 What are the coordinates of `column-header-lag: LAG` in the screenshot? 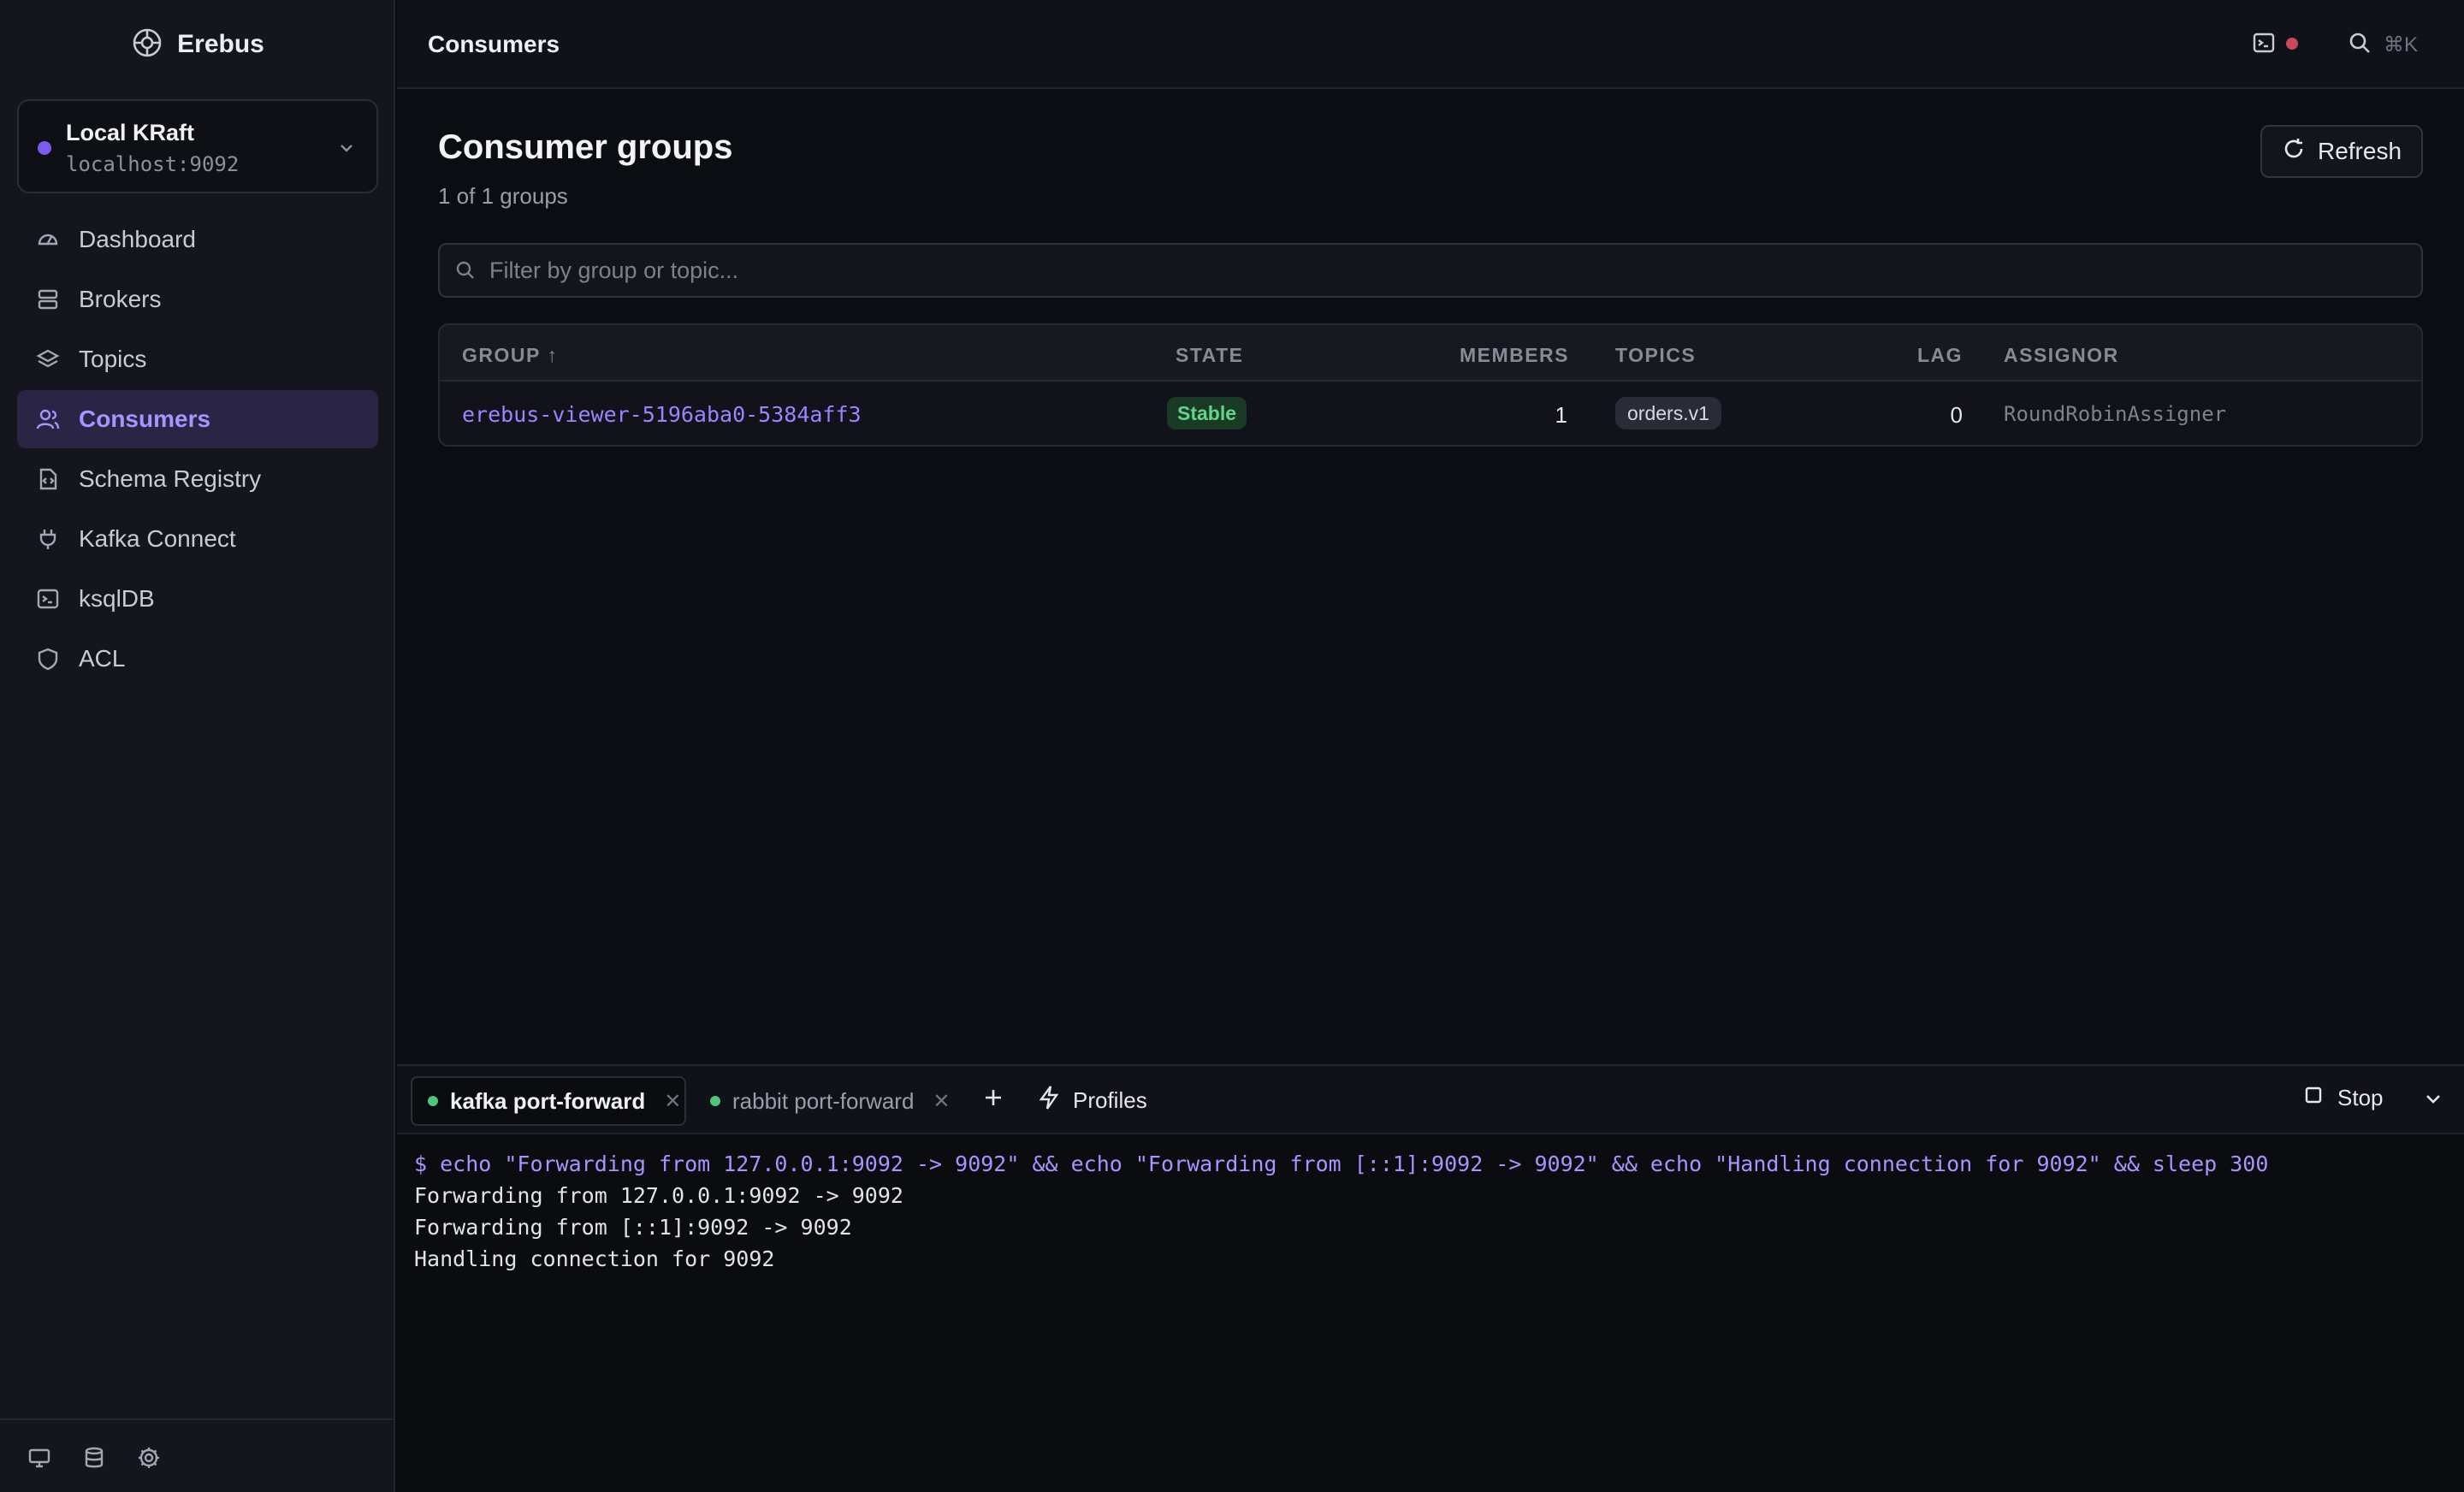 It's located at (1940, 355).